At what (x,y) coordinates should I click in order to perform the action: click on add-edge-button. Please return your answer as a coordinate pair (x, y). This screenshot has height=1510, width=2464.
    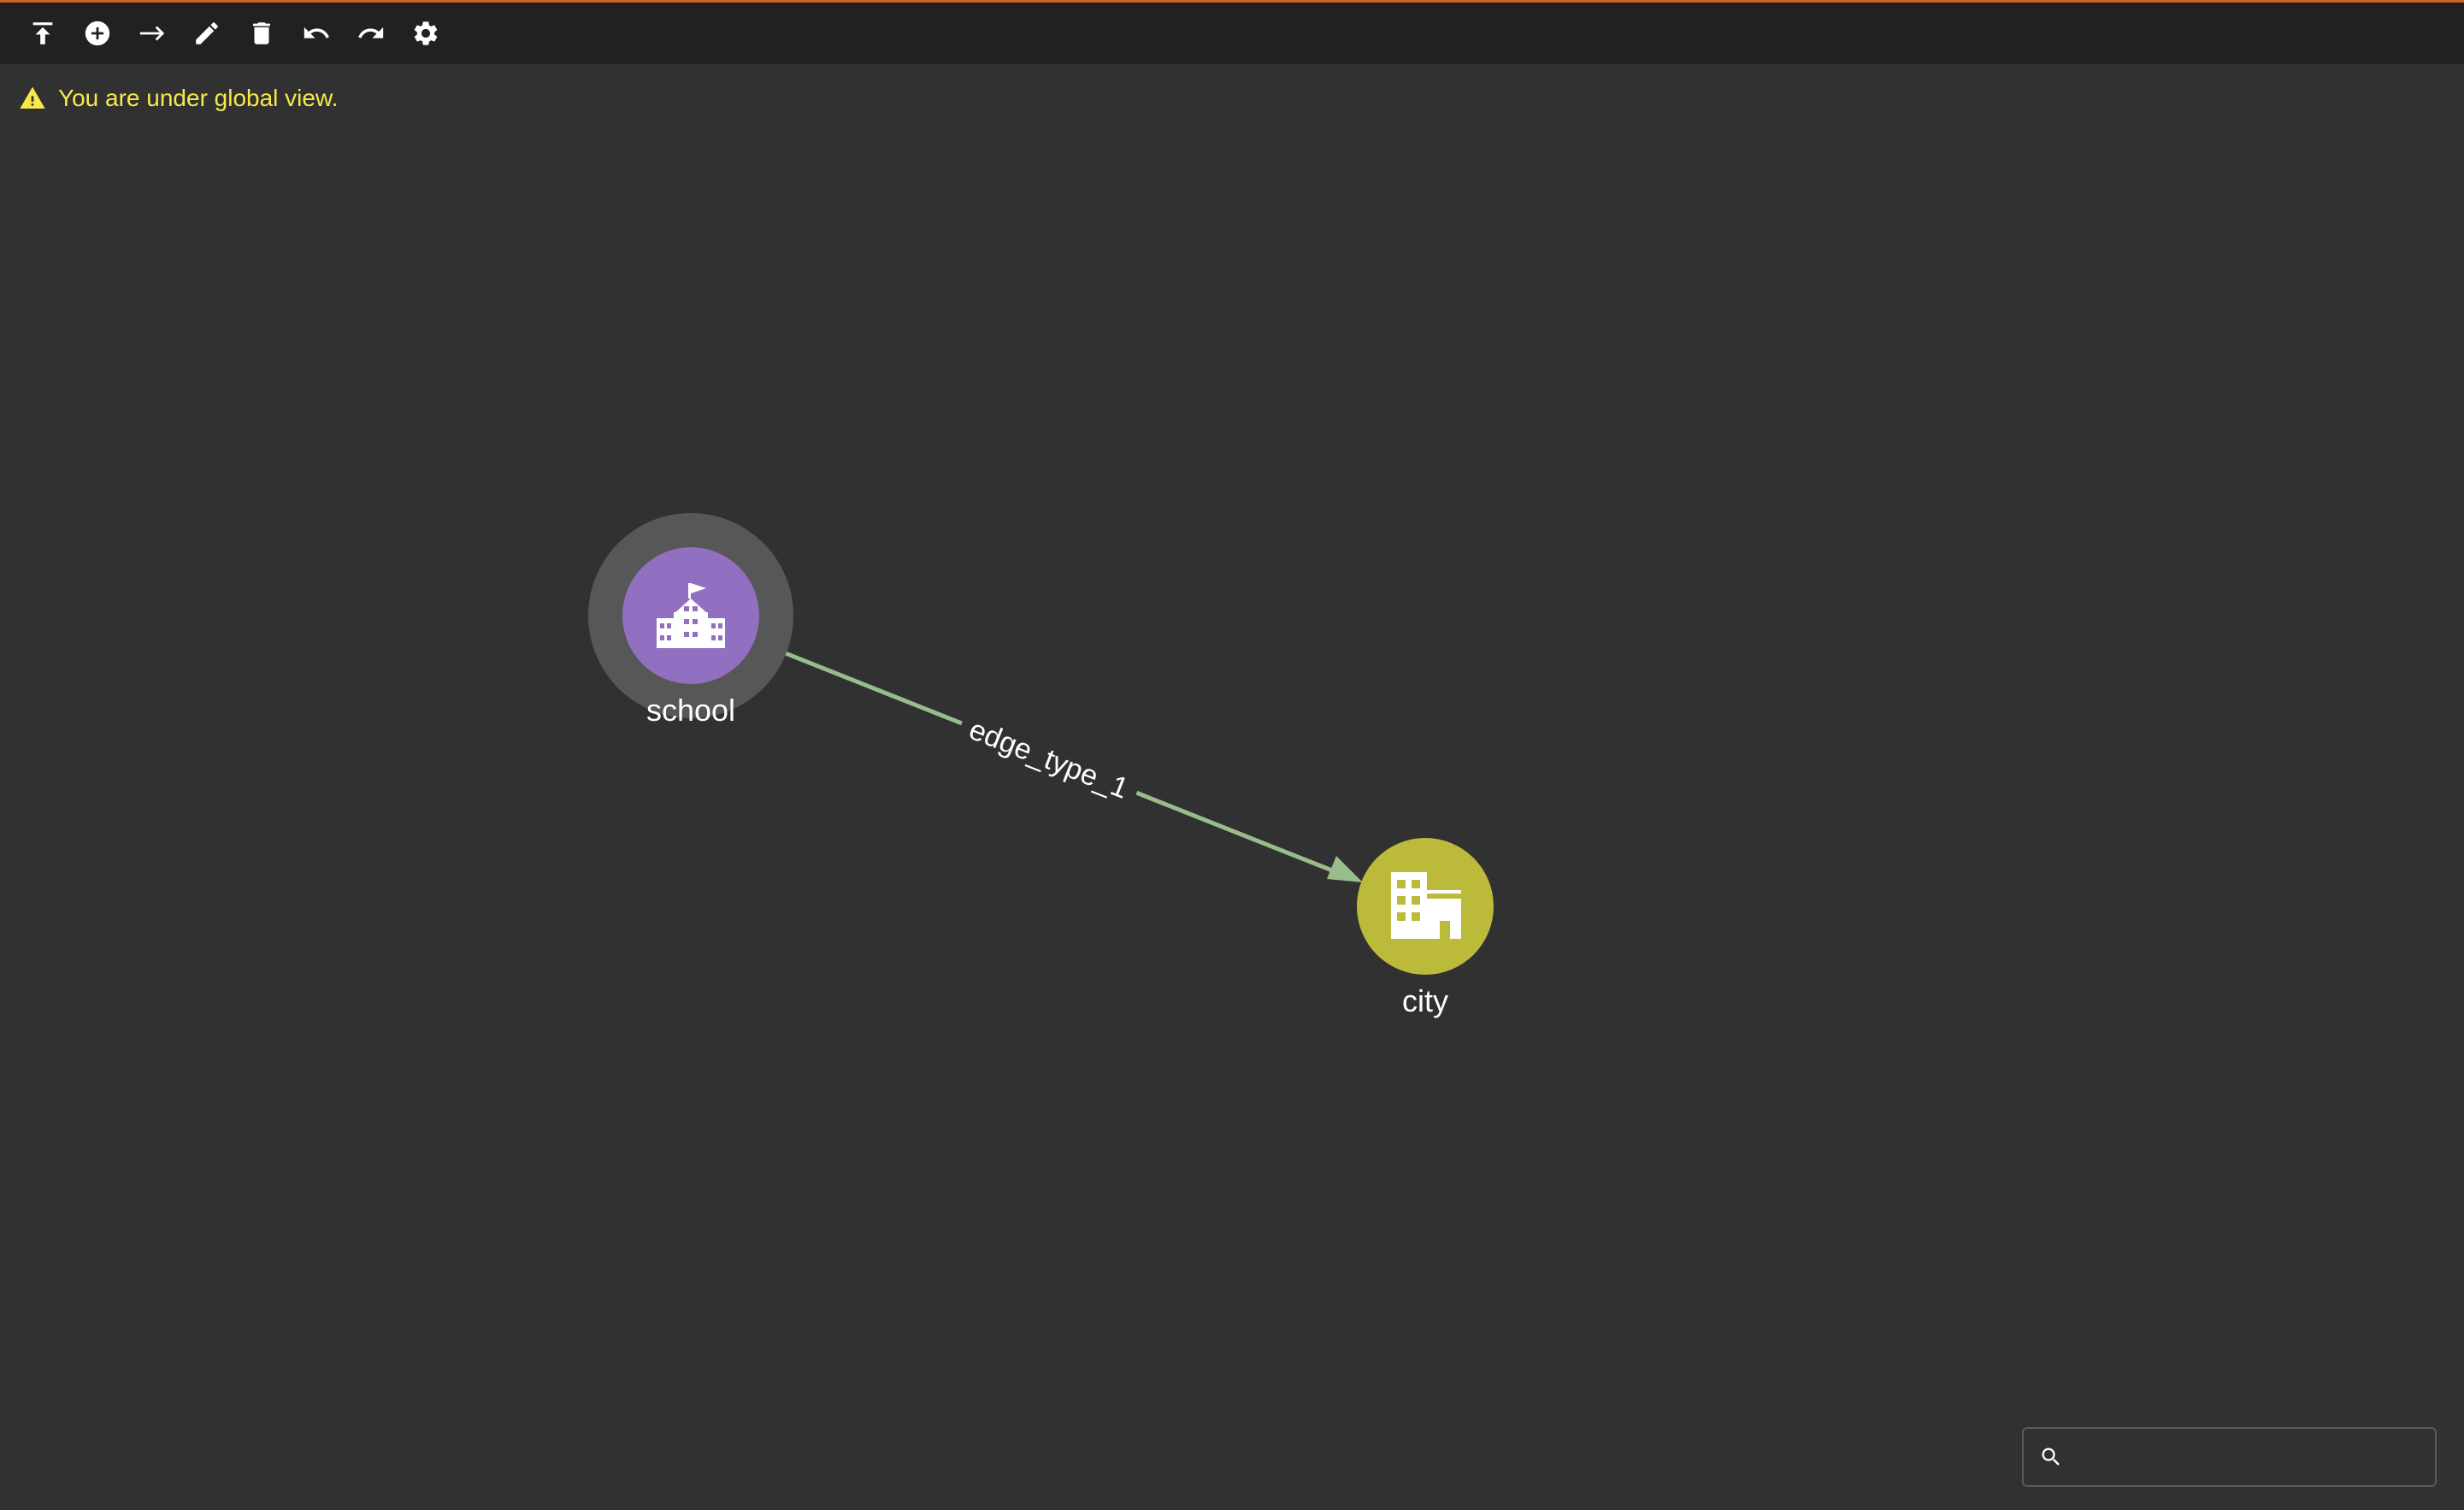
    Looking at the image, I should click on (152, 34).